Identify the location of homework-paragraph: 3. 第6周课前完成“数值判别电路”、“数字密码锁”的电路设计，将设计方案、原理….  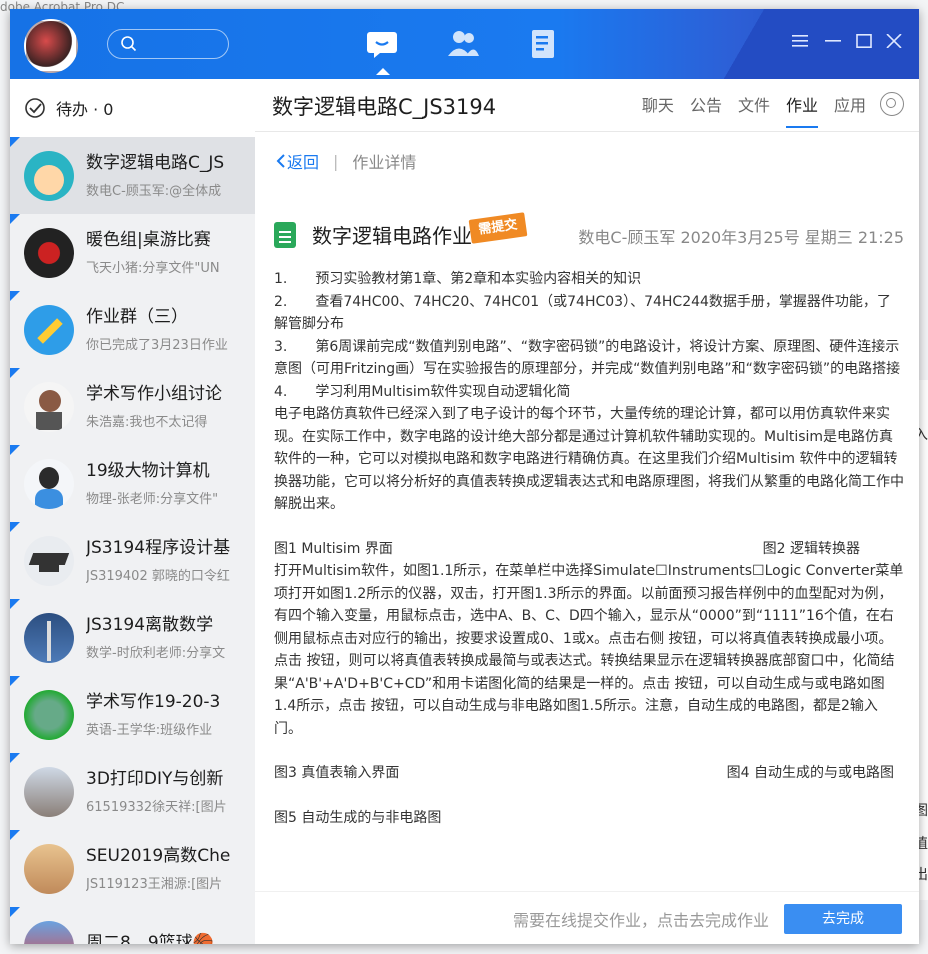
(587, 358).